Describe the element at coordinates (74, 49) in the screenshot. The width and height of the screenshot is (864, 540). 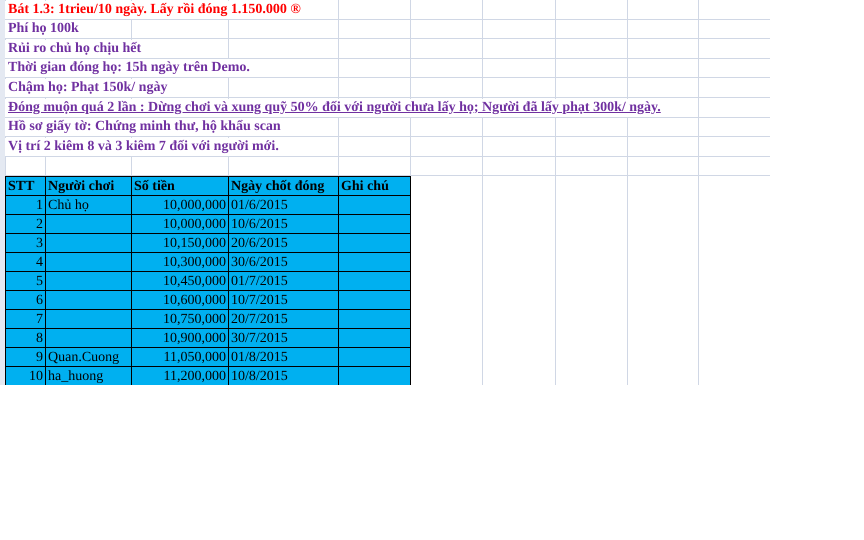
I see `note-text: Rủi ro chủ họ chịu hết` at that location.